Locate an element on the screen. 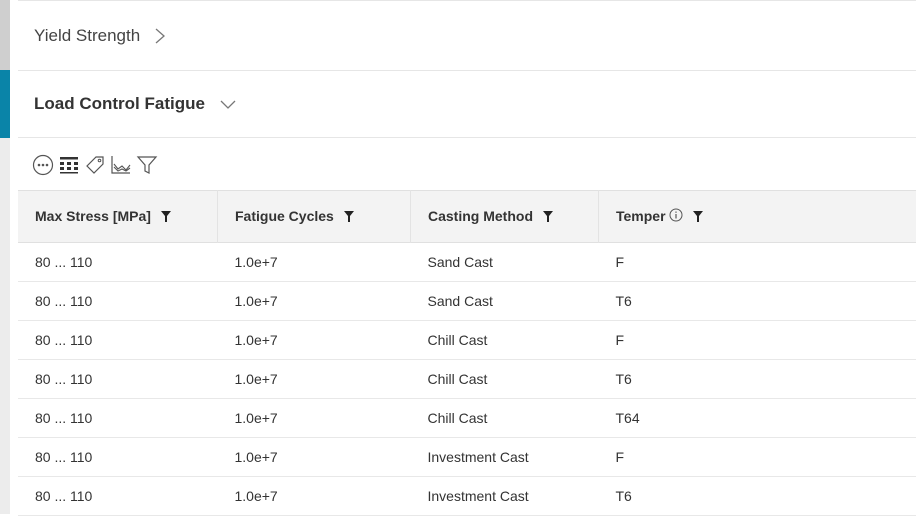 This screenshot has width=916, height=516. table-row: 80 ... 110 1.0e+7 Investment Cast F is located at coordinates (467, 457).